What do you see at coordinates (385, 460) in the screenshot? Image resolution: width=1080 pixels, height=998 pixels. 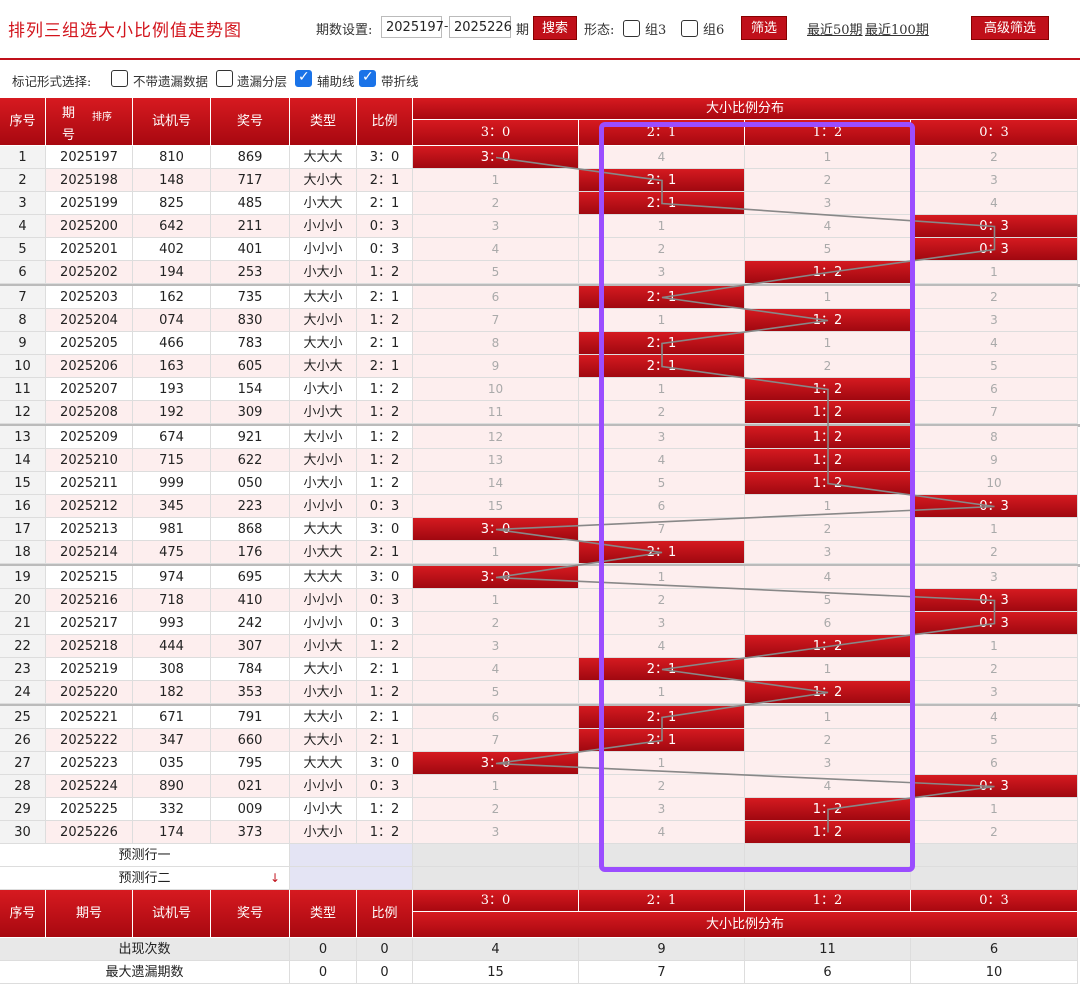 I see `row-ratio: 1：2` at bounding box center [385, 460].